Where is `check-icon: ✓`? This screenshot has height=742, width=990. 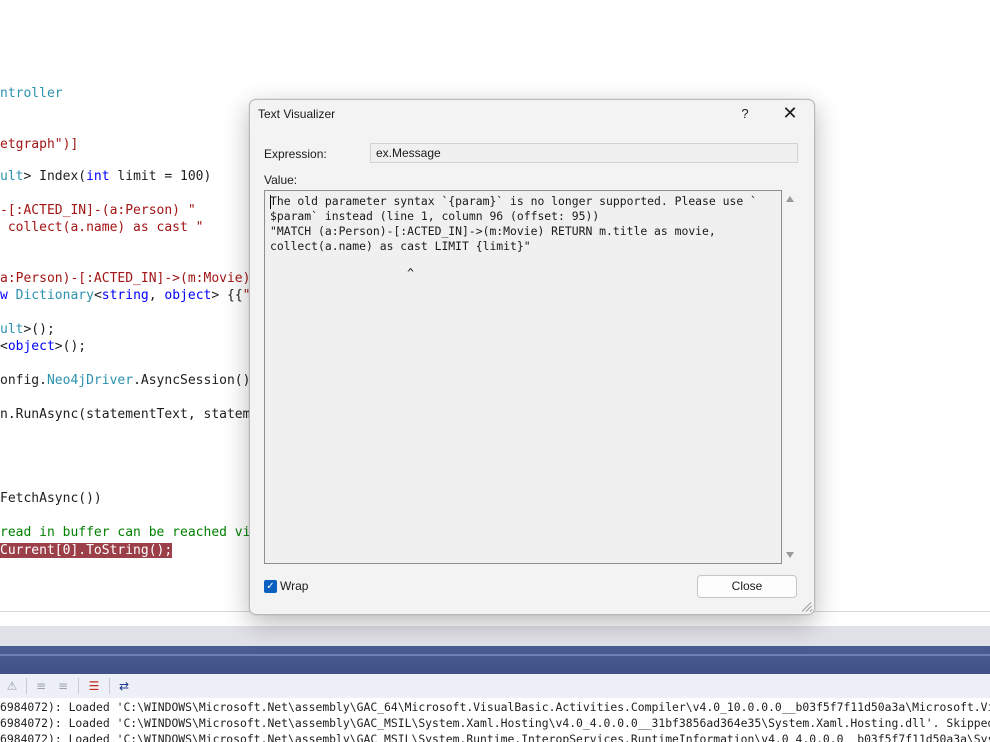
check-icon: ✓ is located at coordinates (270, 586).